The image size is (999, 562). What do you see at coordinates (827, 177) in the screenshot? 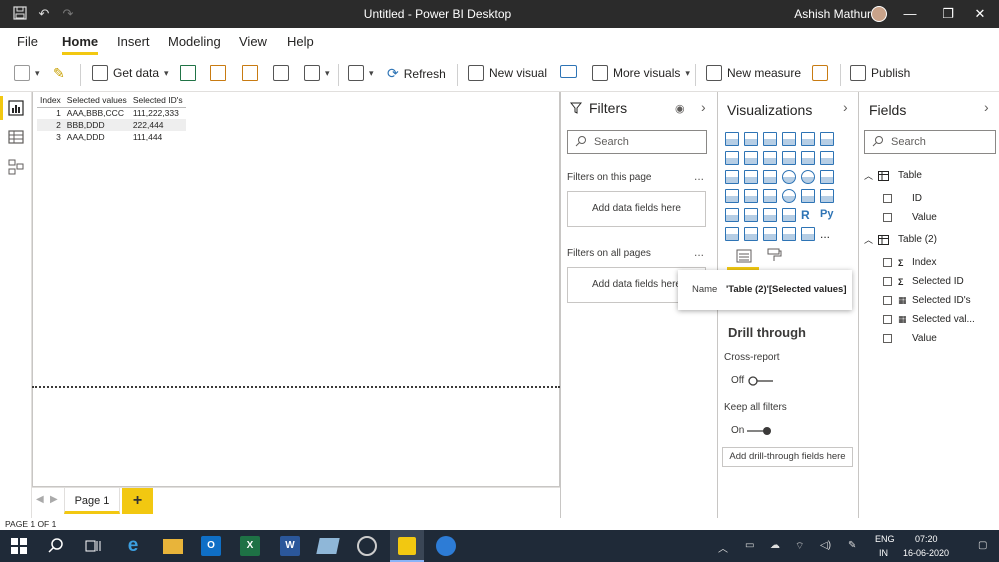
I see `treemap-icon` at bounding box center [827, 177].